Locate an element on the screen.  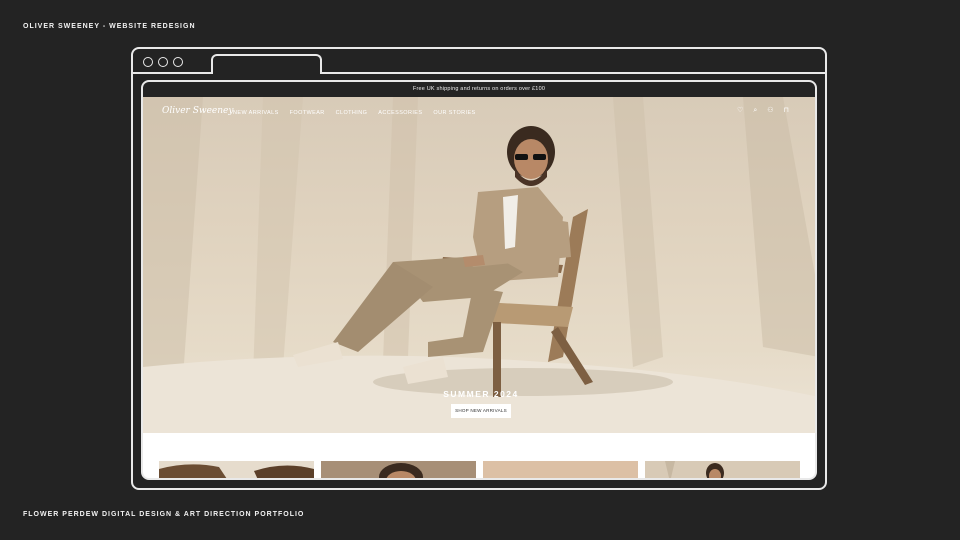
window-controls is located at coordinates (163, 62).